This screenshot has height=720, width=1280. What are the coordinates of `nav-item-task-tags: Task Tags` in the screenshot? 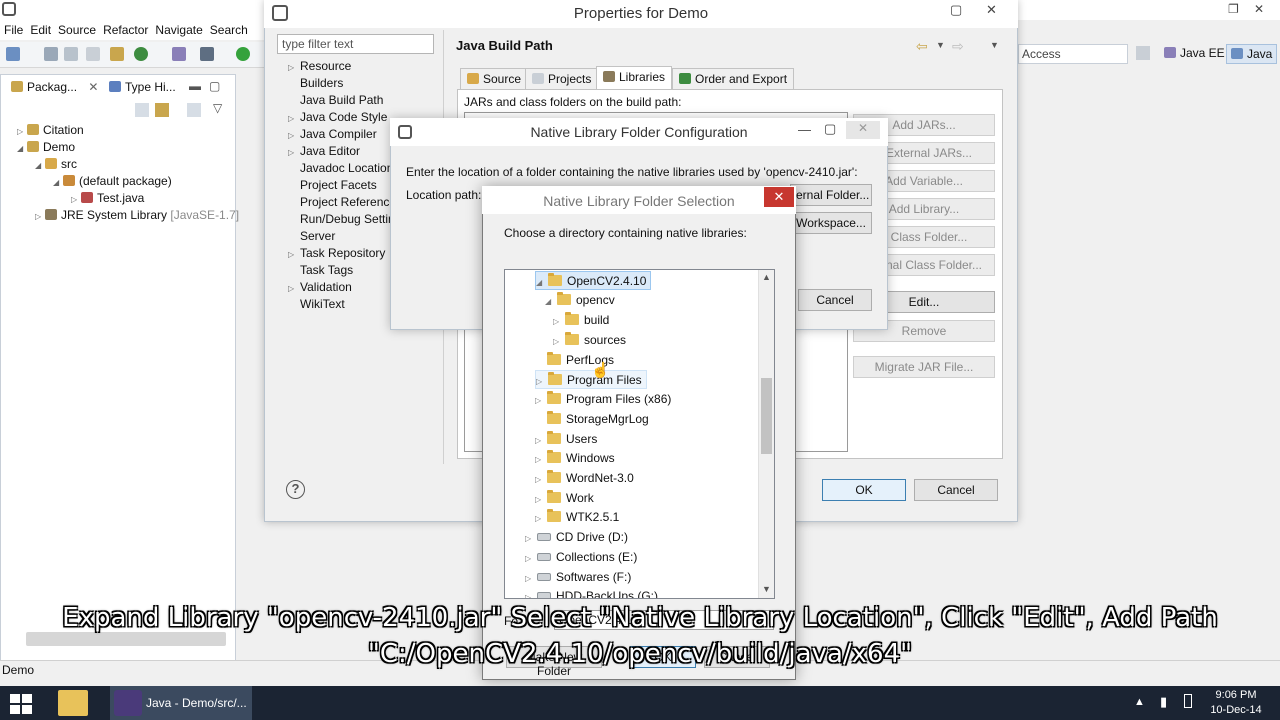 It's located at (320, 270).